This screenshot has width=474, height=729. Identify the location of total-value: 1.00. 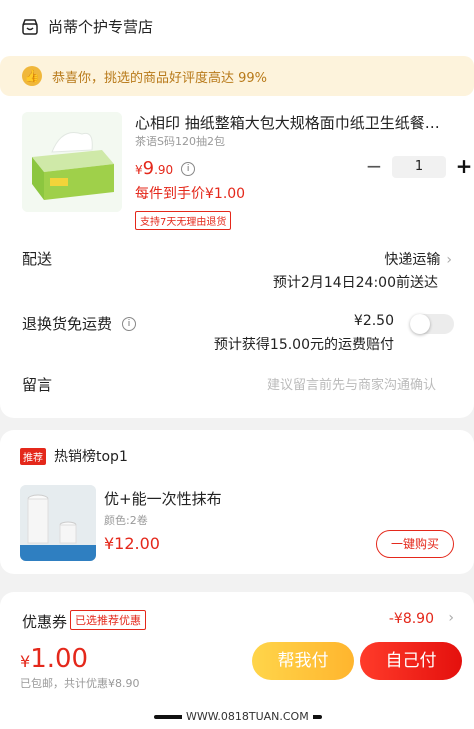
(59, 659).